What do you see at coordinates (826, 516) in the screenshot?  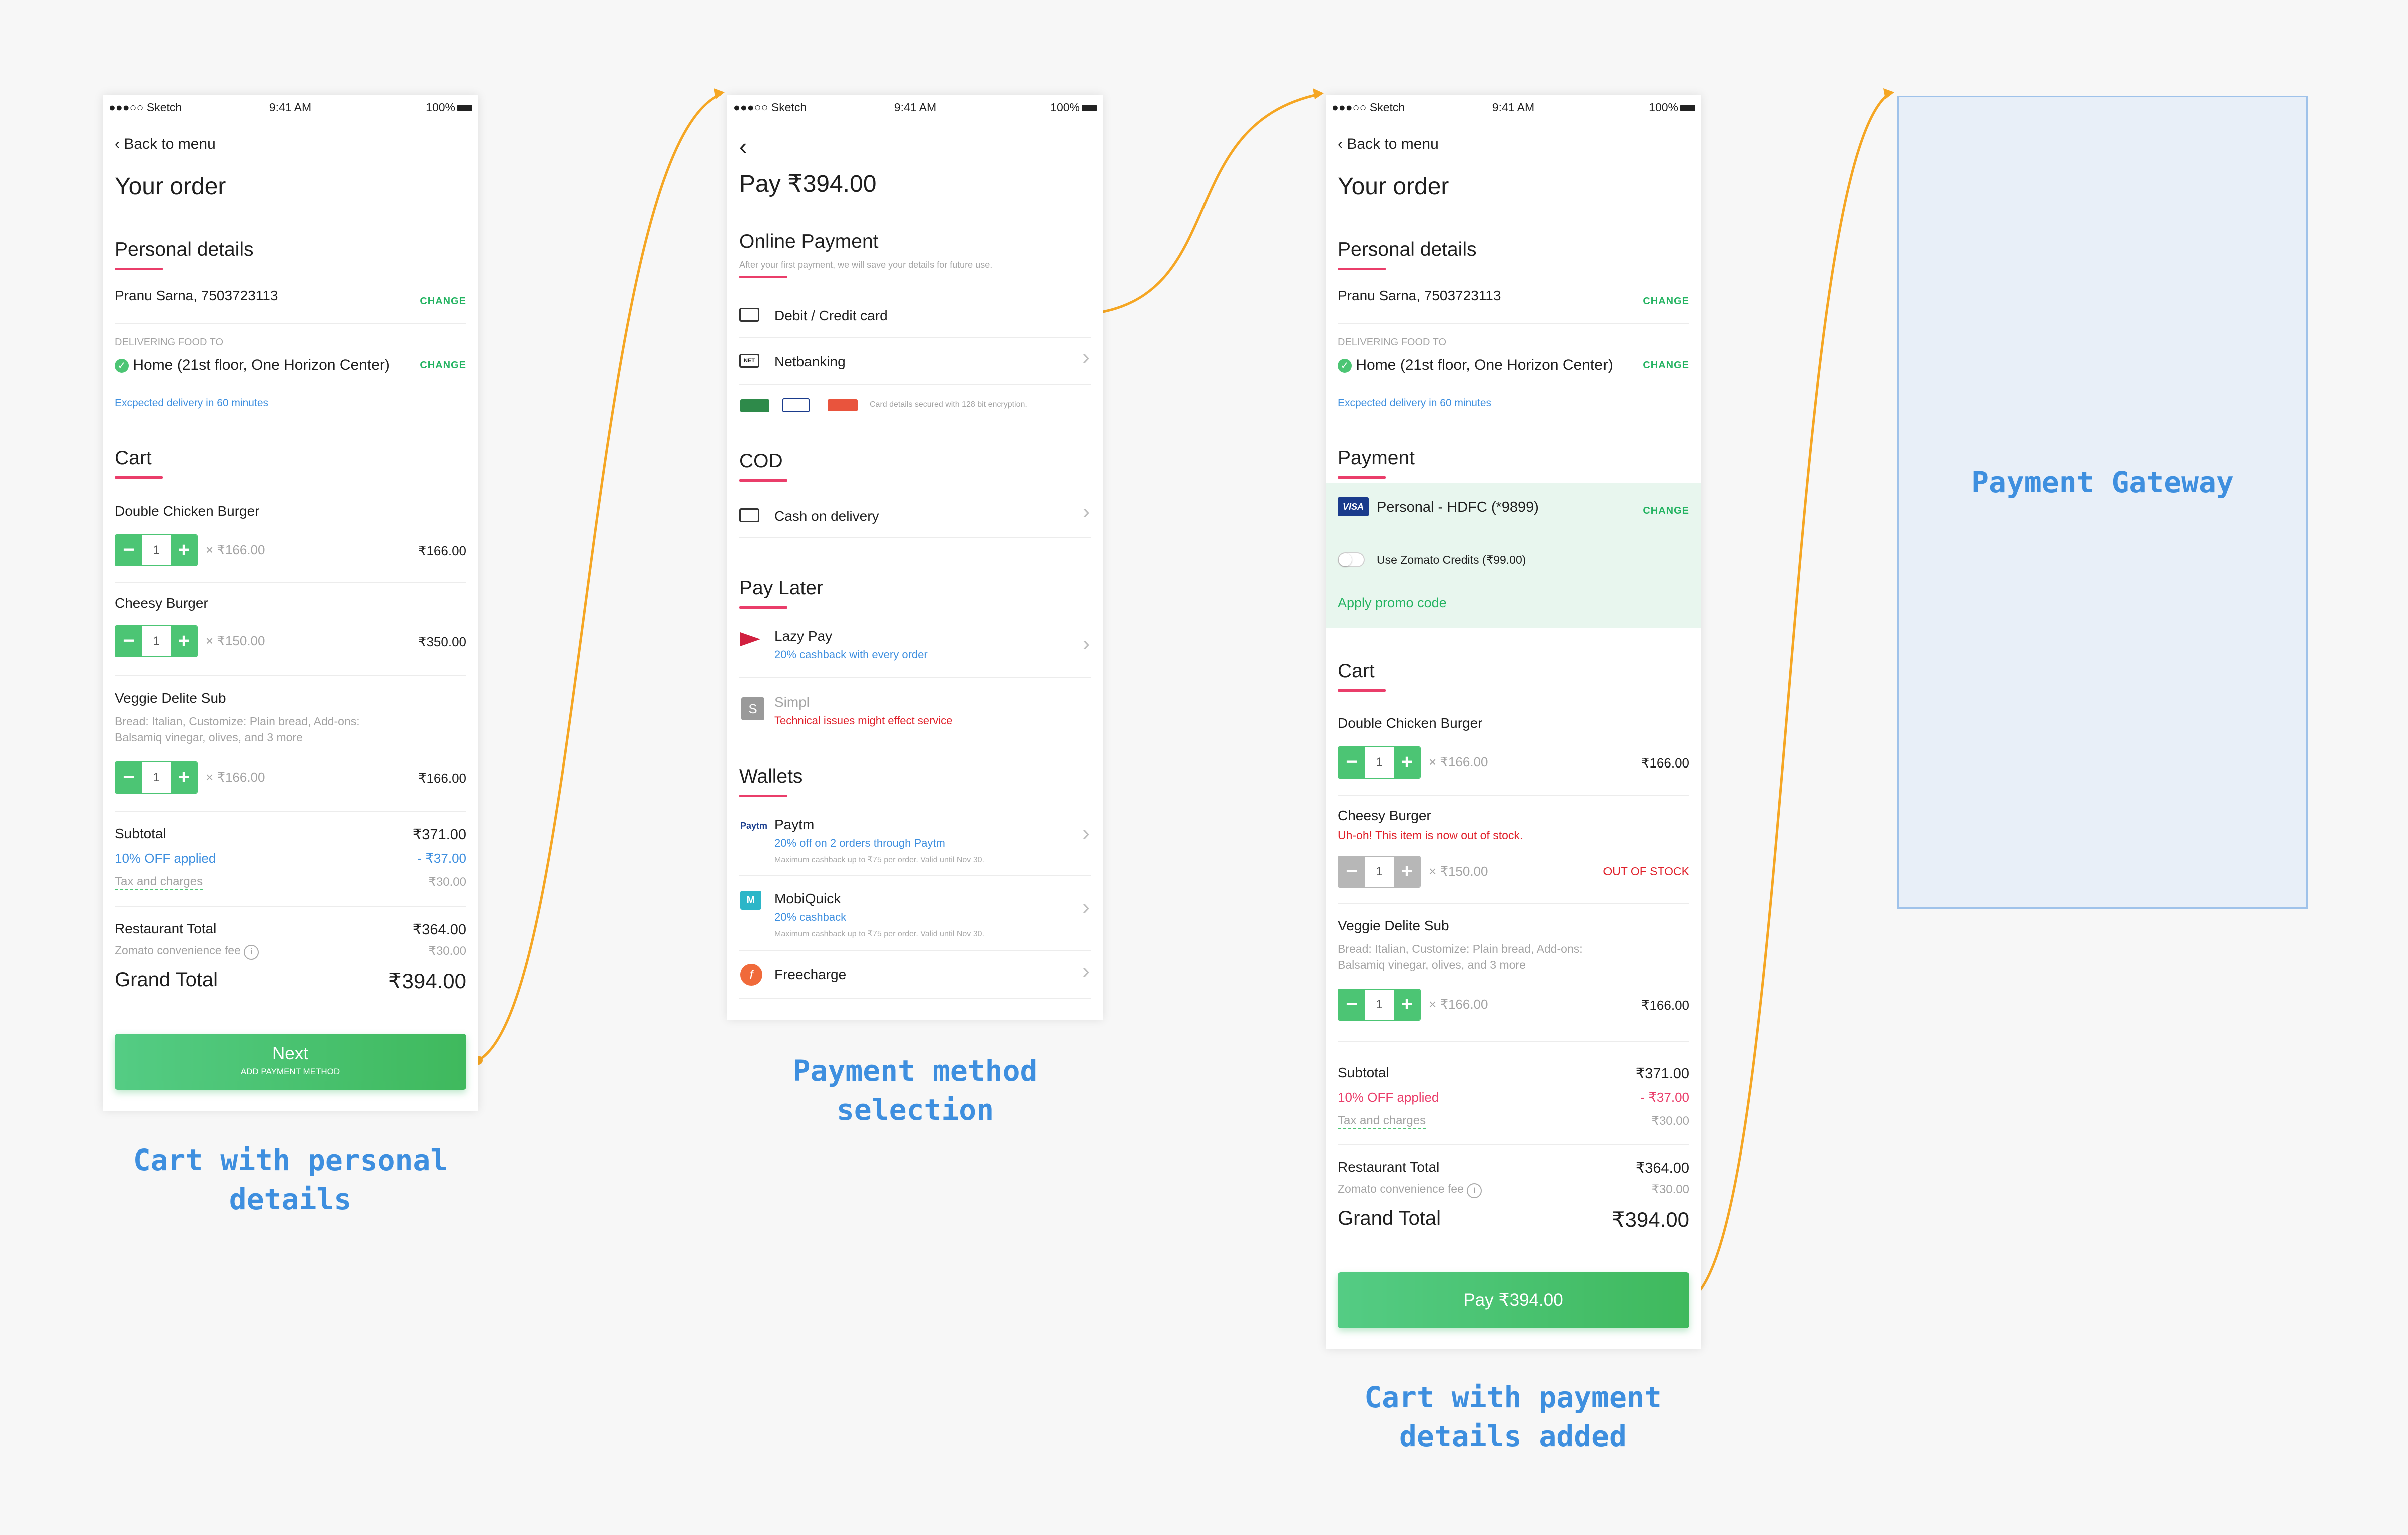 I see `option-label: Cash on delivery` at bounding box center [826, 516].